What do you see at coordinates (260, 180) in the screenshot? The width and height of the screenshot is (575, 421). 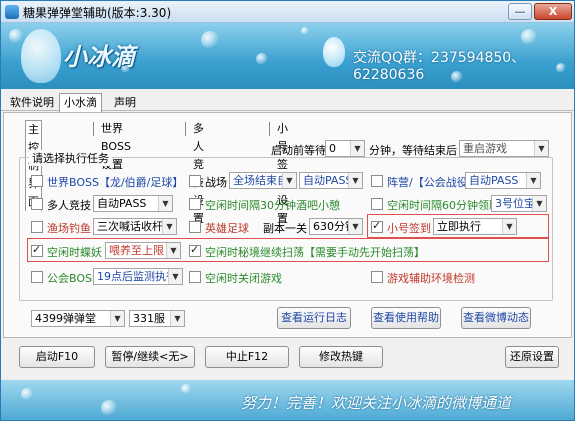 I see `battle-mode-value: 全场结束自` at bounding box center [260, 180].